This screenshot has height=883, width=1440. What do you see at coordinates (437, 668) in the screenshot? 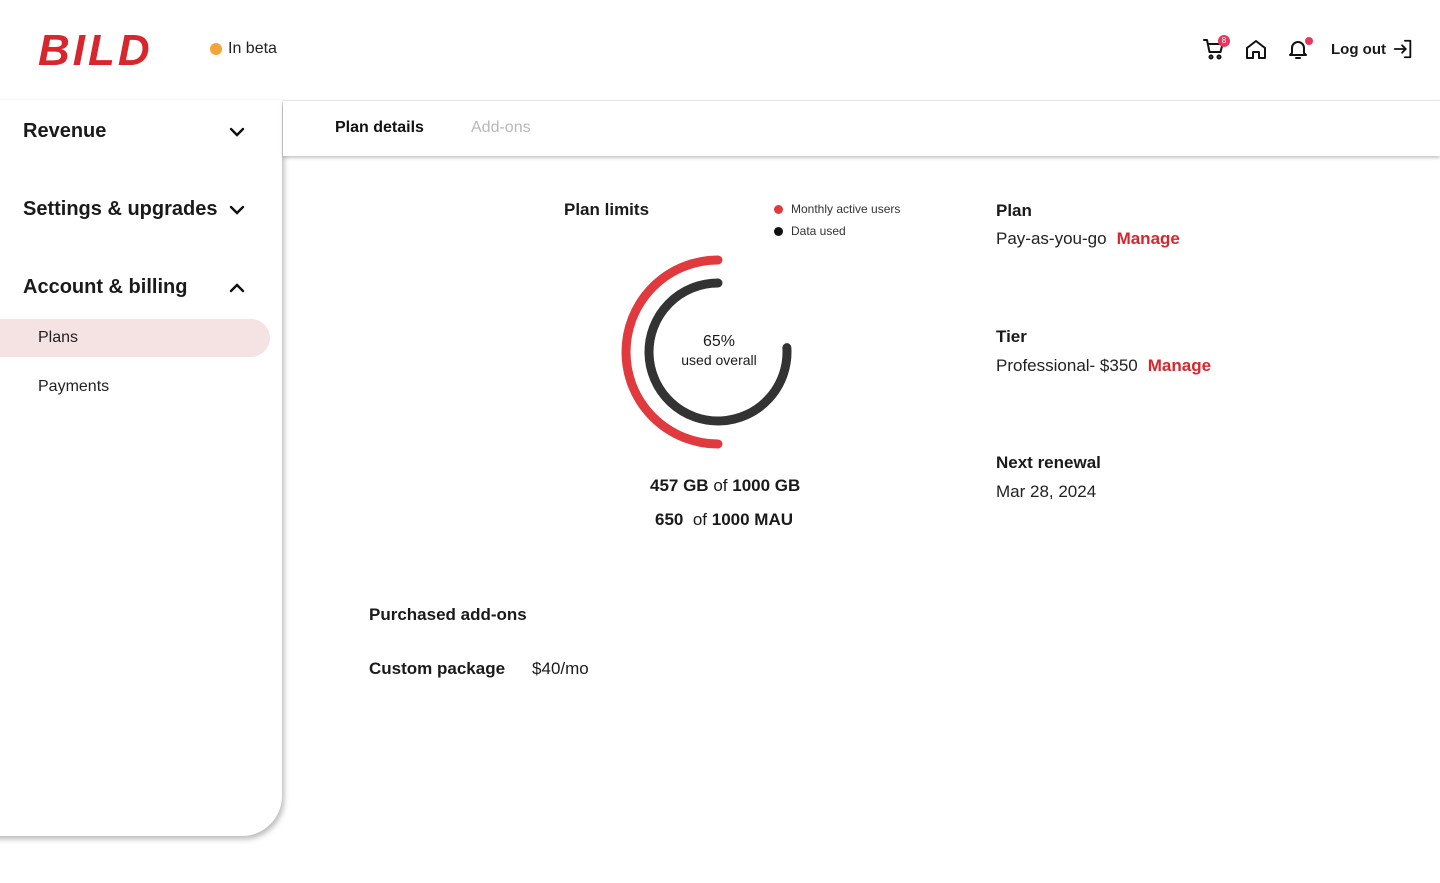
I see `addon-name: Custom package` at bounding box center [437, 668].